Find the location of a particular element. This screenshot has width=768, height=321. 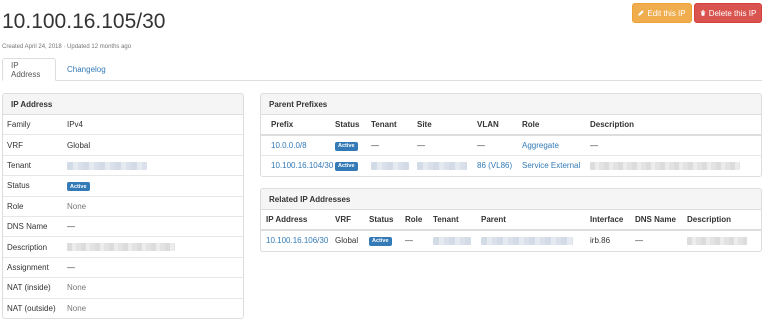

nat-inside-value: None is located at coordinates (77, 288).